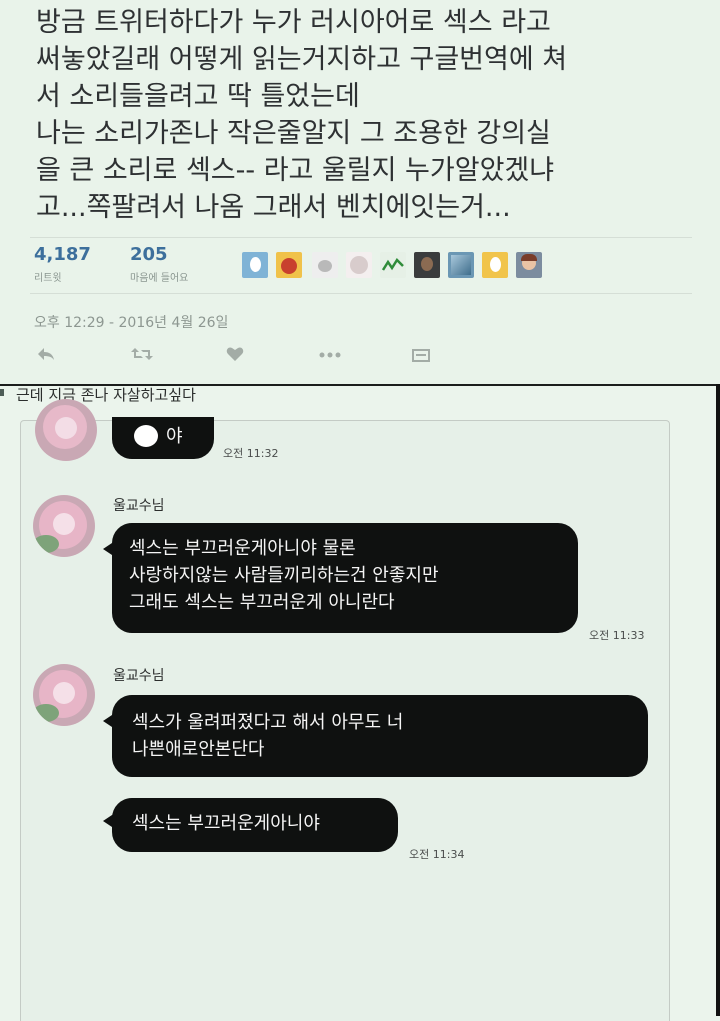  I want to click on retweet-count: 4,187, so click(62, 254).